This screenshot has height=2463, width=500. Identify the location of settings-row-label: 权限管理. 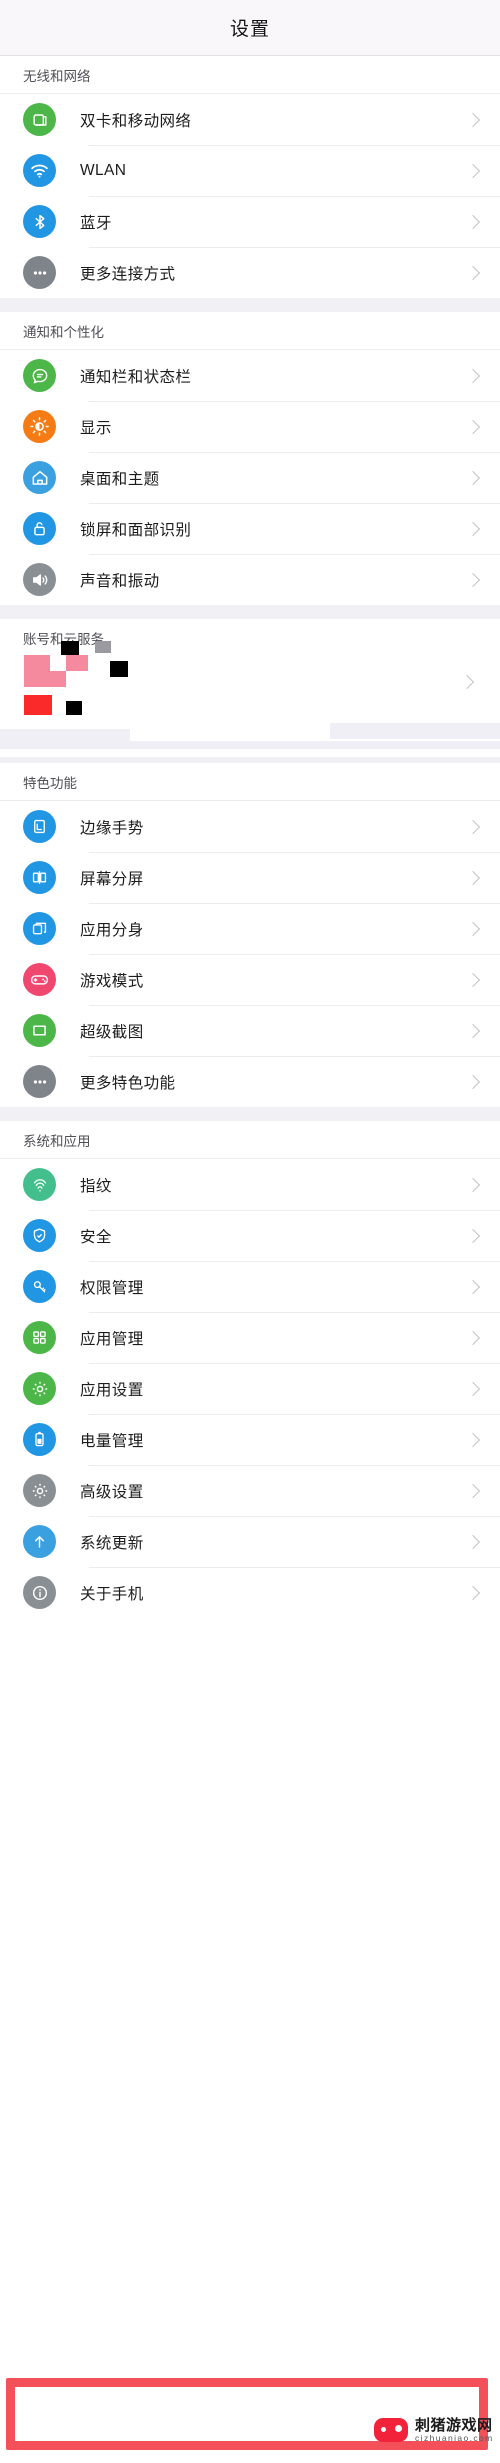
(112, 1288).